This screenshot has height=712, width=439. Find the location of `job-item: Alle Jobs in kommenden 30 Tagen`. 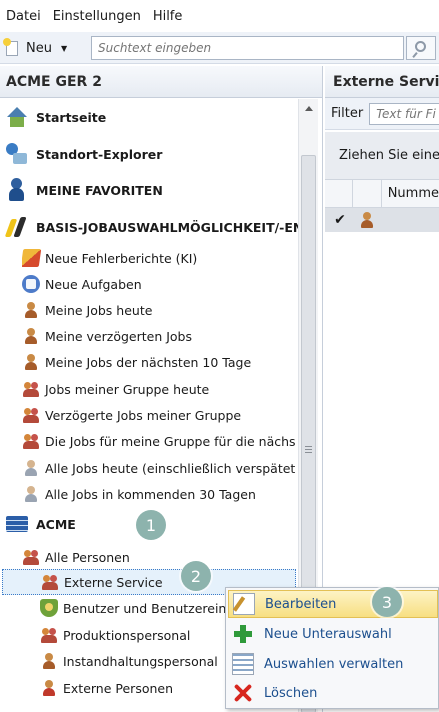

job-item: Alle Jobs in kommenden 30 Tagen is located at coordinates (160, 494).